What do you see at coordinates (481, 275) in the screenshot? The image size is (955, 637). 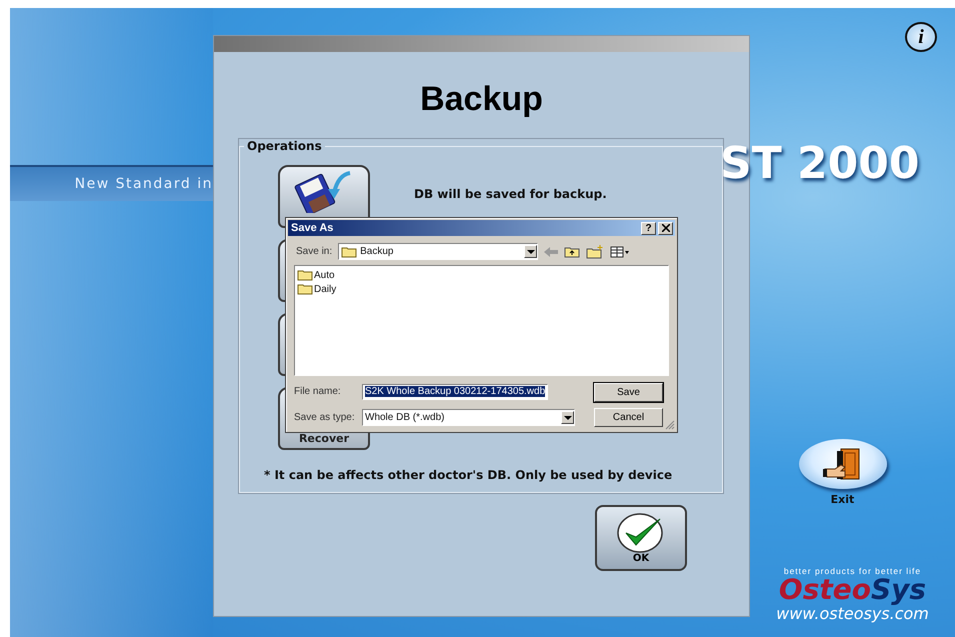 I see `folder-item: Auto` at bounding box center [481, 275].